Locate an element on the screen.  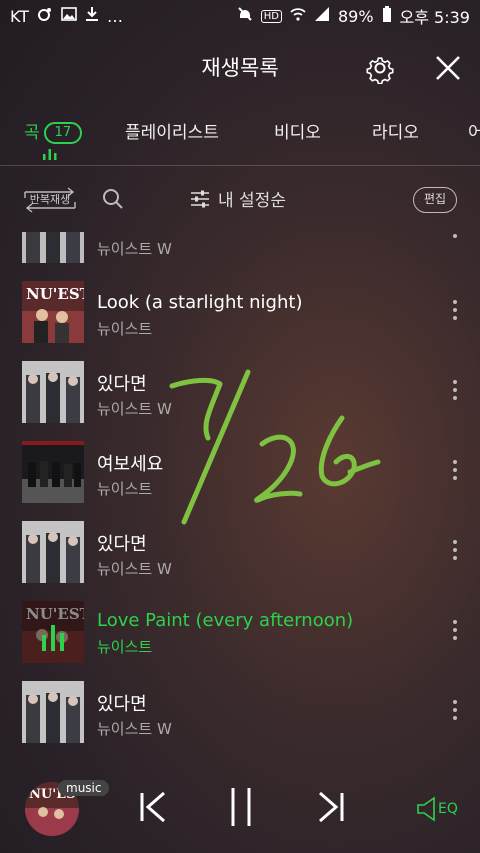
clock: 오후 5:39 is located at coordinates (434, 17).